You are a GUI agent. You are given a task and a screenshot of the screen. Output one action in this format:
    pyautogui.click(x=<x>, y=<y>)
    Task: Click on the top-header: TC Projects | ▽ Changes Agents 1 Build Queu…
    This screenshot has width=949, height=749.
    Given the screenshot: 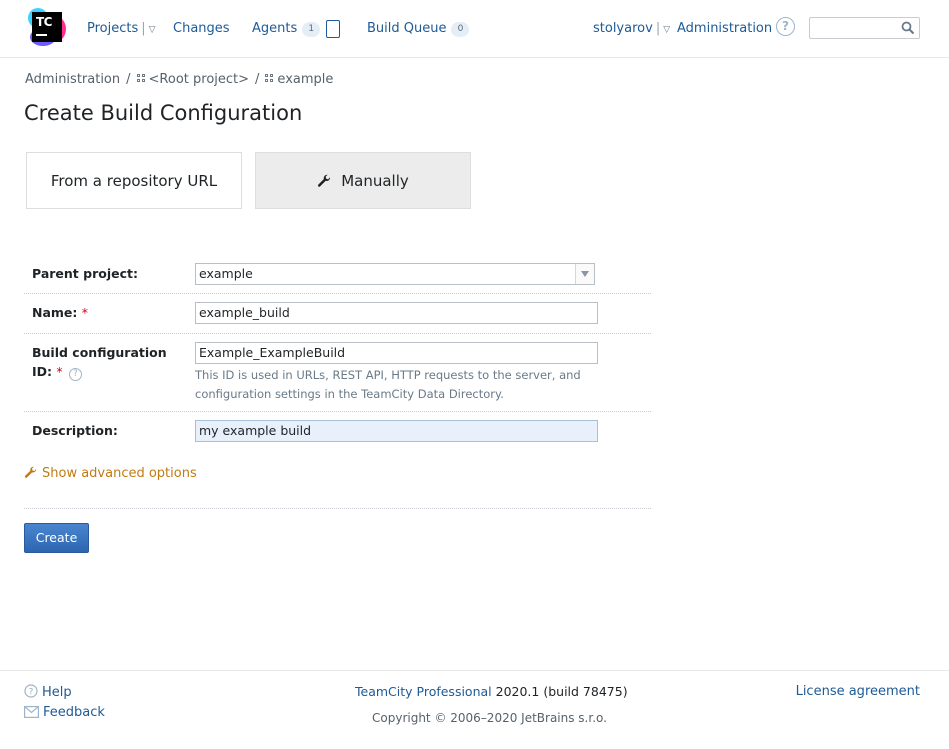 What is the action you would take?
    pyautogui.click(x=474, y=29)
    